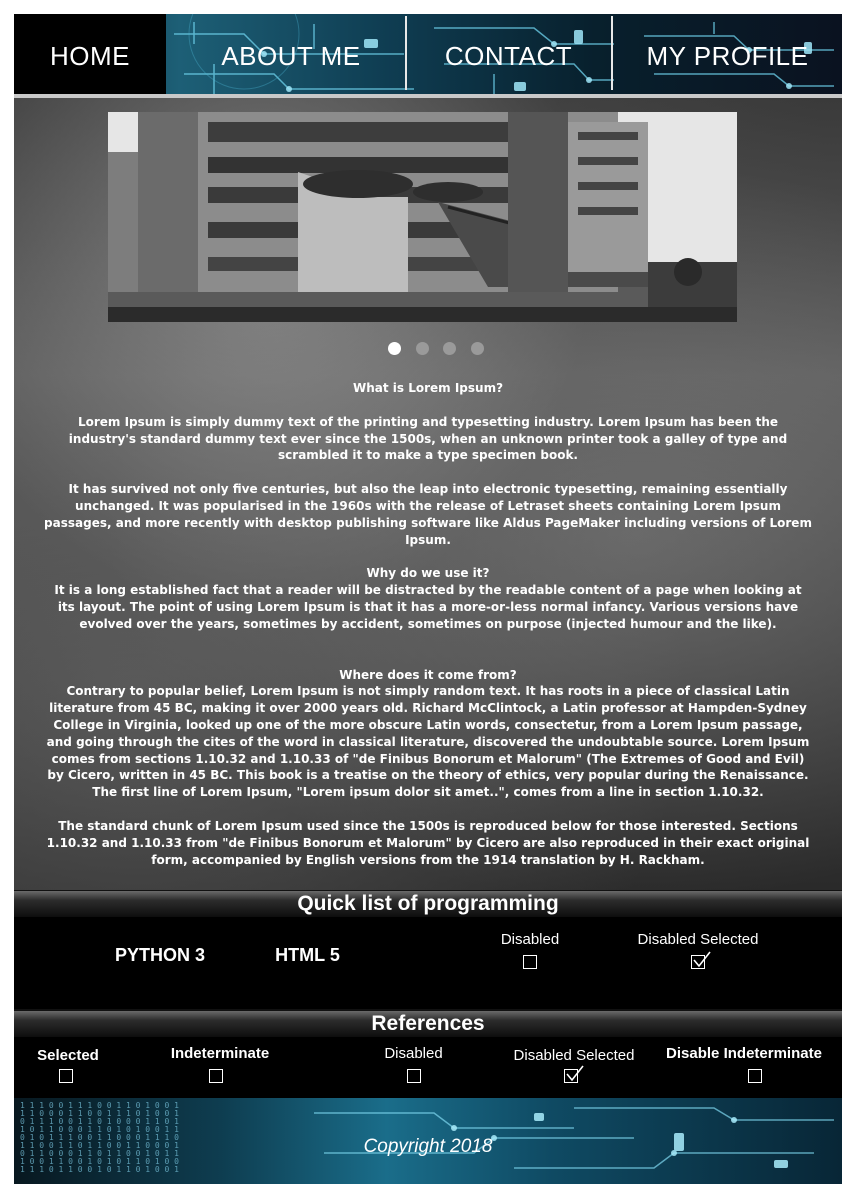  I want to click on ref-indeterminate-label: Indeterminate, so click(220, 1053).